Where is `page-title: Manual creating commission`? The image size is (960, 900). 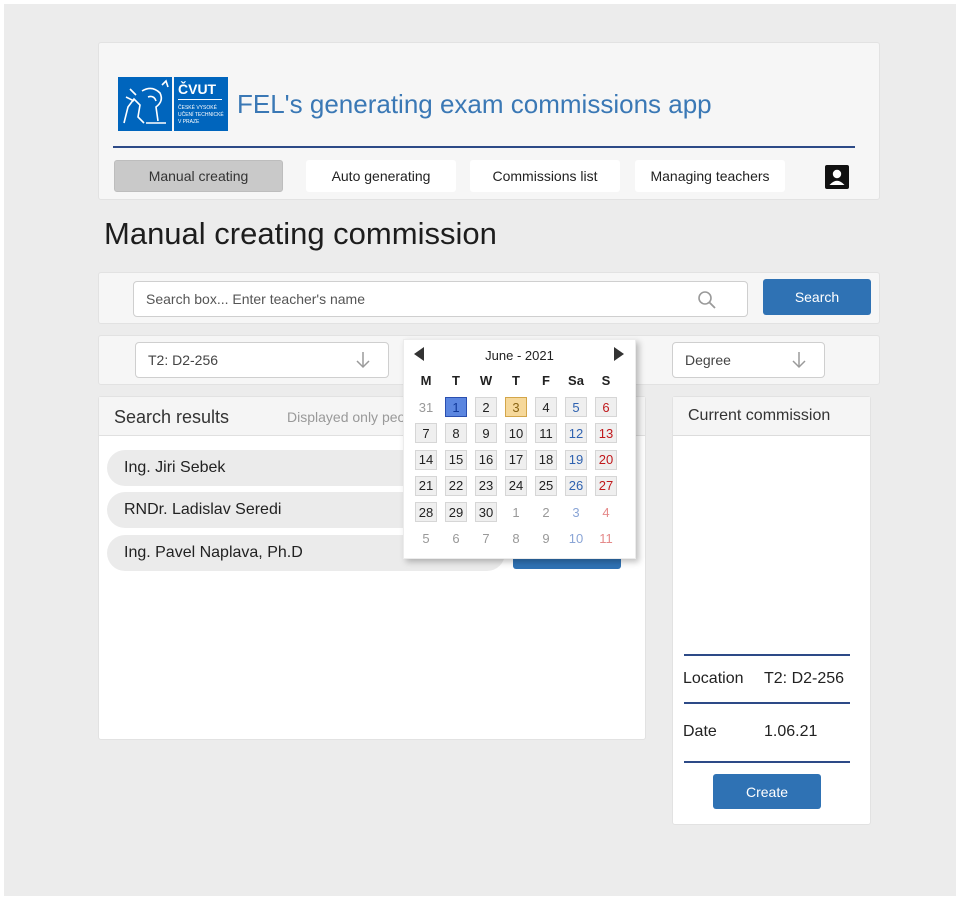 page-title: Manual creating commission is located at coordinates (300, 233).